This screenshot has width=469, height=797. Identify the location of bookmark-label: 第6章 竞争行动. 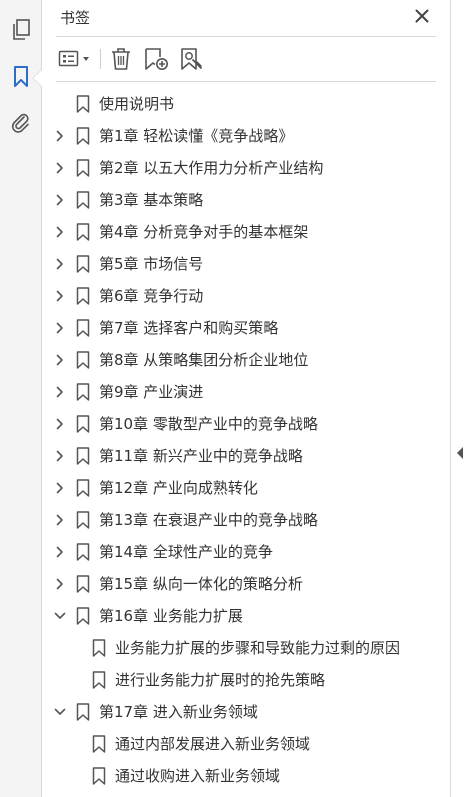
(151, 296).